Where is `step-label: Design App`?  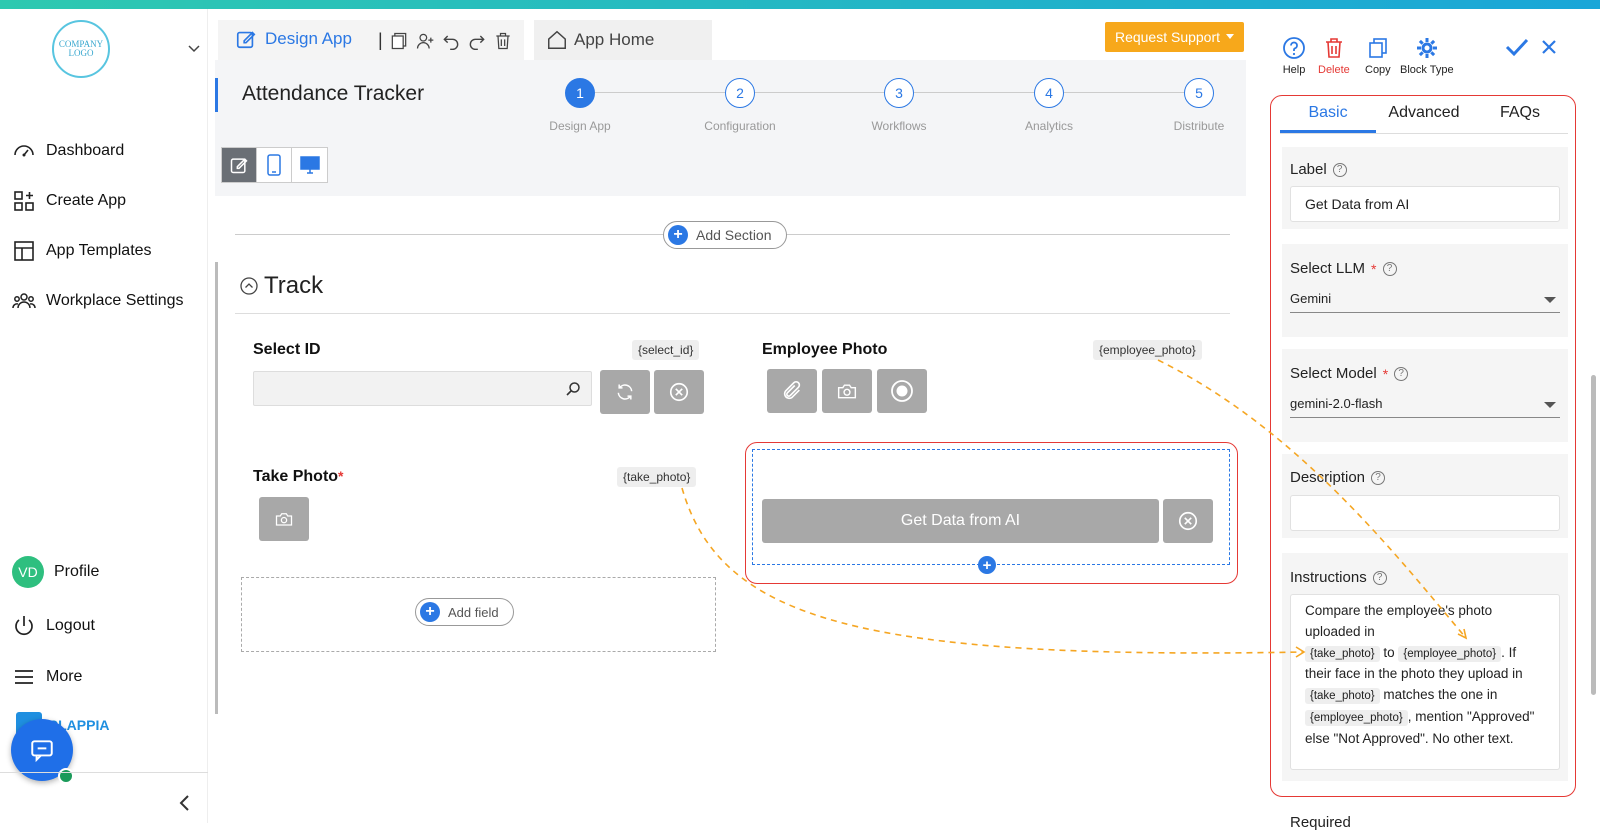
step-label: Design App is located at coordinates (580, 126).